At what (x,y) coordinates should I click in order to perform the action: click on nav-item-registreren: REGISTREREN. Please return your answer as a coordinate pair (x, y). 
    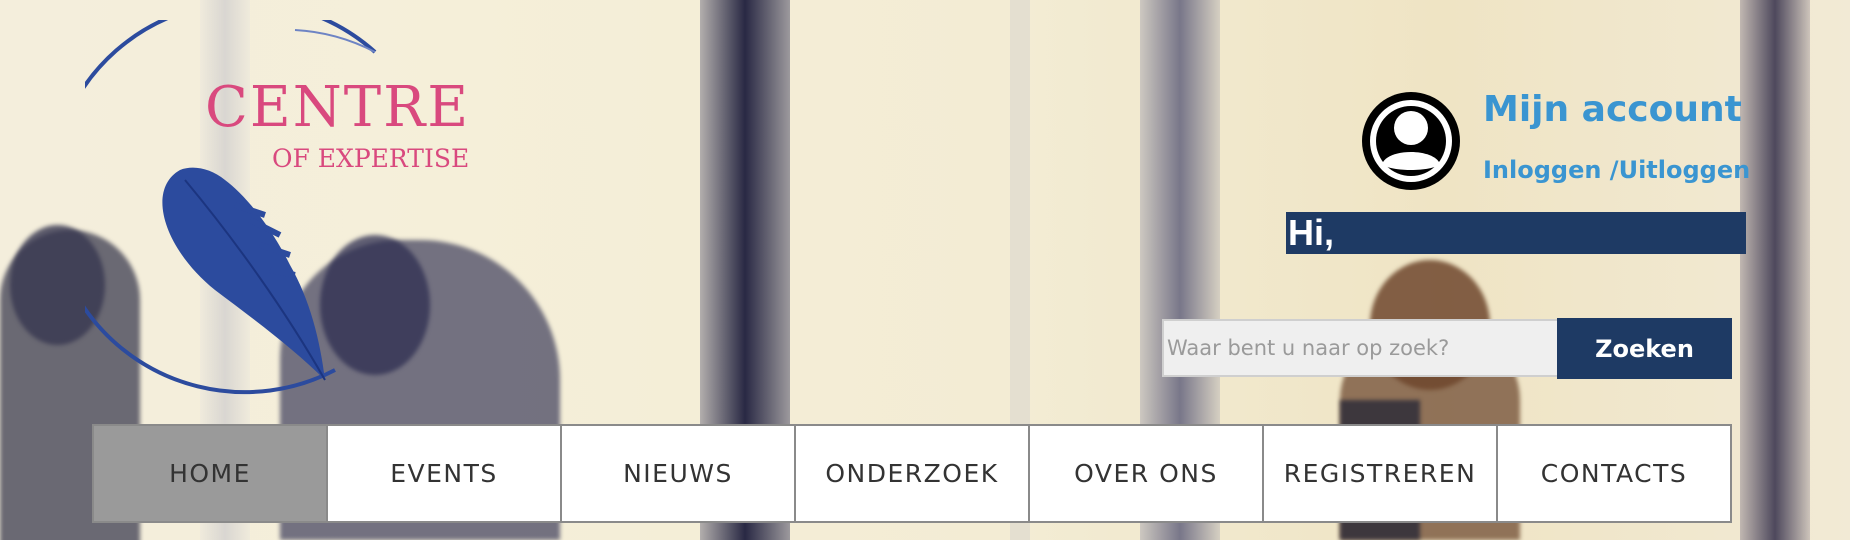
    Looking at the image, I should click on (1381, 473).